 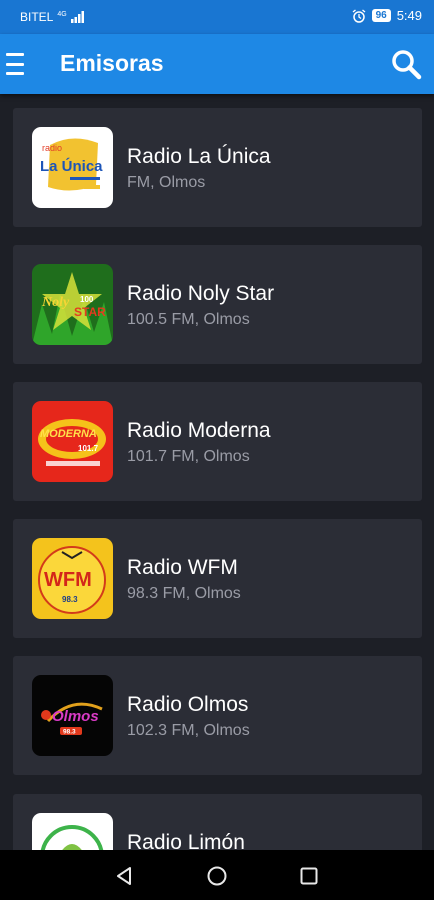 I want to click on station-card-la-unica: radio La Única Radio La Única FM, Olmos, so click(x=217, y=167).